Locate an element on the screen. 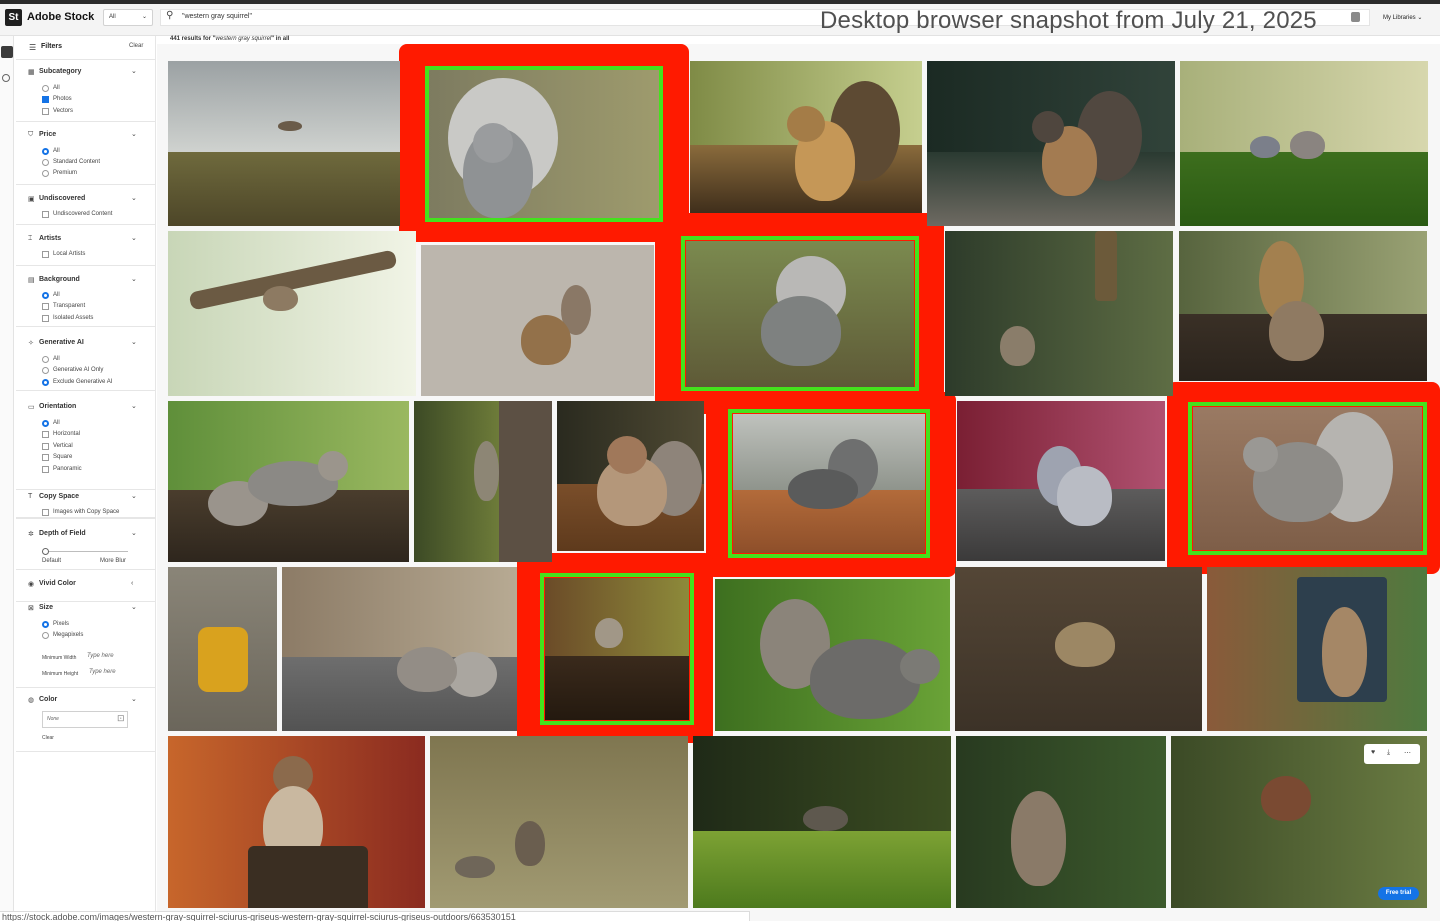 This screenshot has height=921, width=1440. option-label: Isolated Assets is located at coordinates (73, 318).